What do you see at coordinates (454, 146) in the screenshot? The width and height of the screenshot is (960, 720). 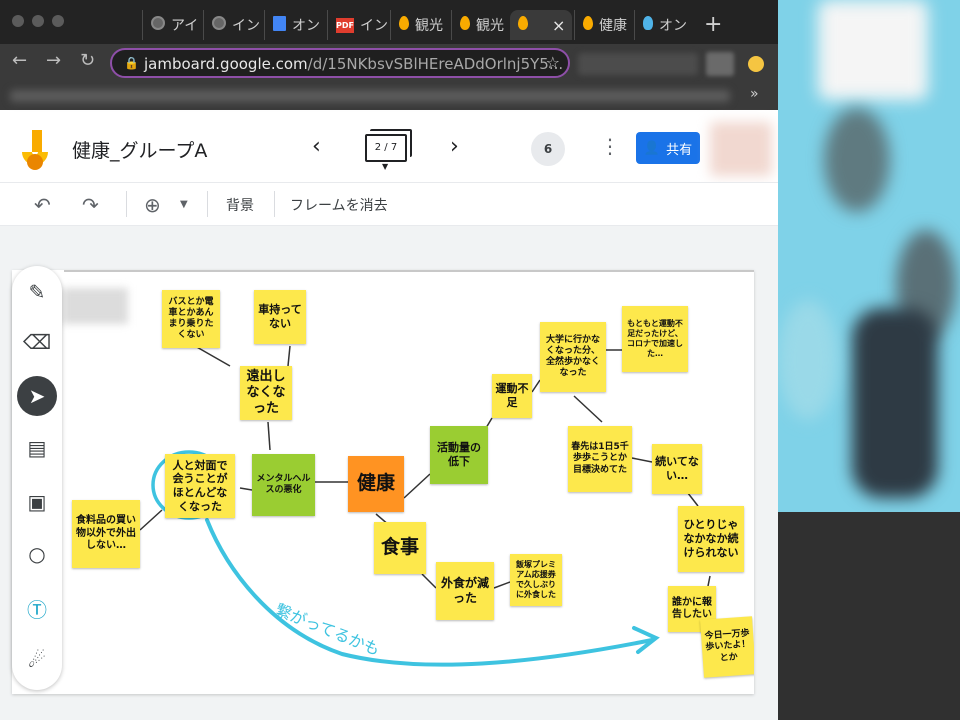 I see `next-frame-chevron-icon: ›` at bounding box center [454, 146].